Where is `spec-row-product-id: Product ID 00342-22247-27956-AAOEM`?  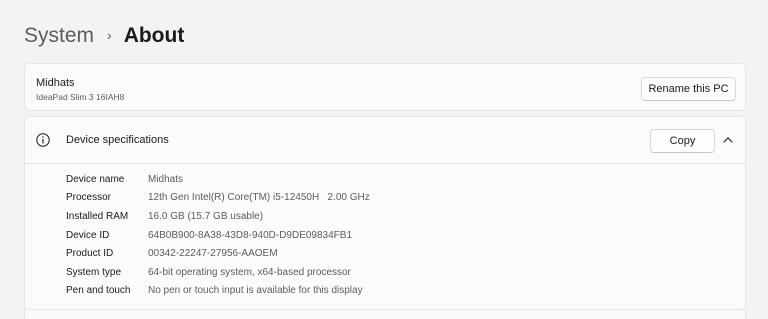 spec-row-product-id: Product ID 00342-22247-27956-AAOEM is located at coordinates (218, 253).